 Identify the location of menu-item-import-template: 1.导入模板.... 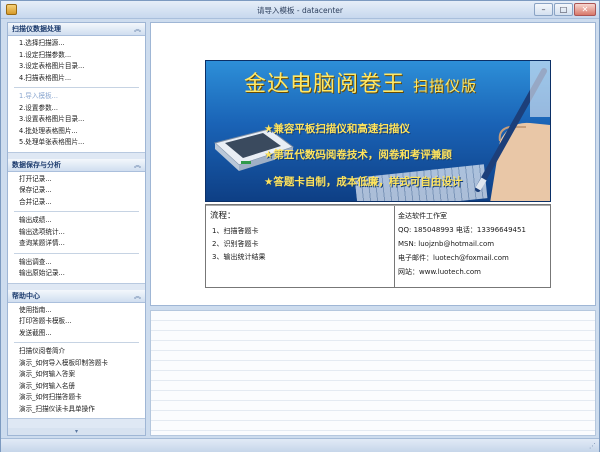
(76, 97).